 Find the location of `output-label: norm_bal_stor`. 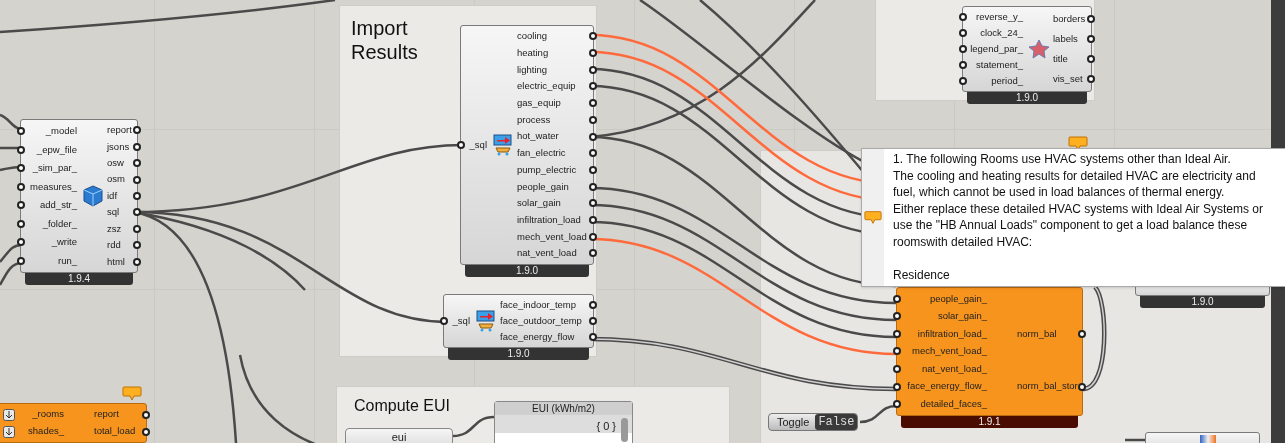

output-label: norm_bal_stor is located at coordinates (1047, 386).